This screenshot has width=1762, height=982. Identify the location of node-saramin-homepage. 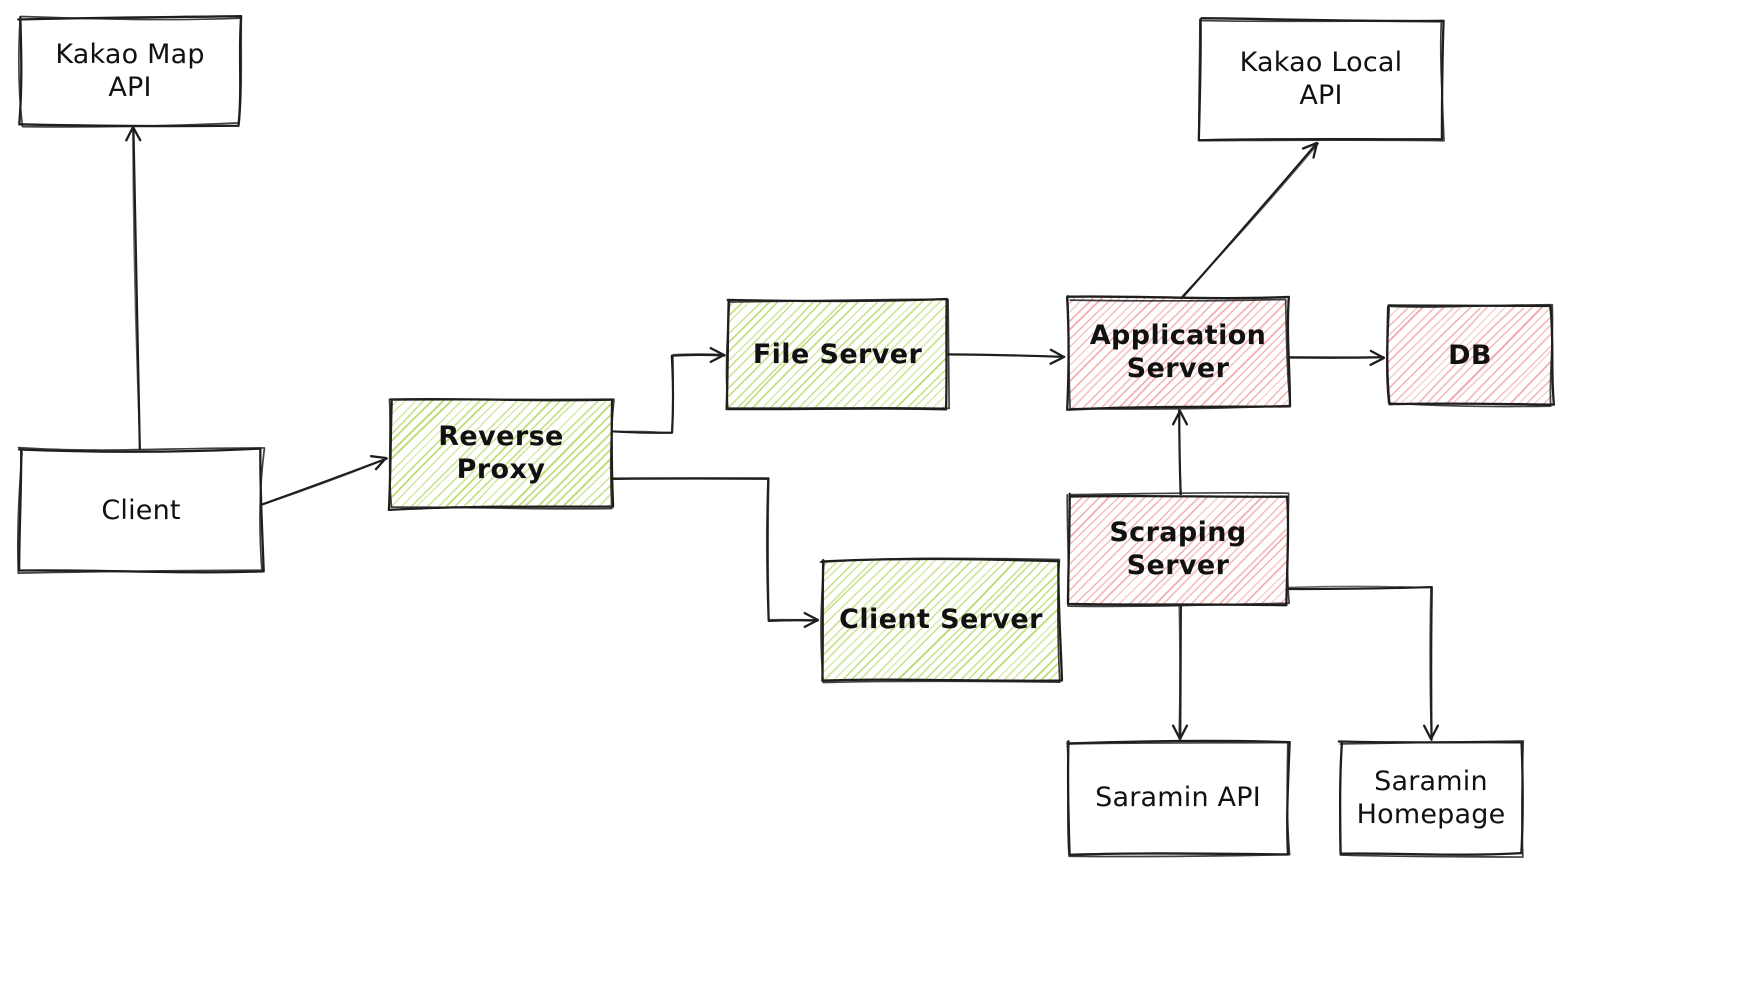
(1431, 799).